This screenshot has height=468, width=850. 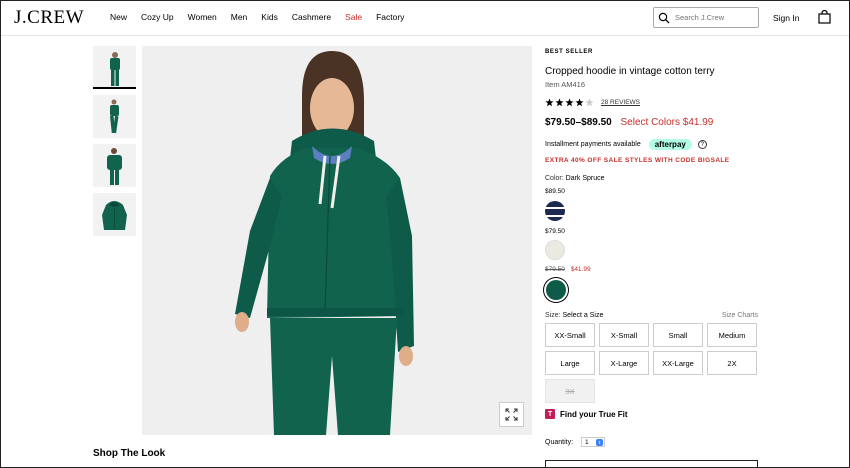 What do you see at coordinates (559, 442) in the screenshot?
I see `quantity-label: Quantity:` at bounding box center [559, 442].